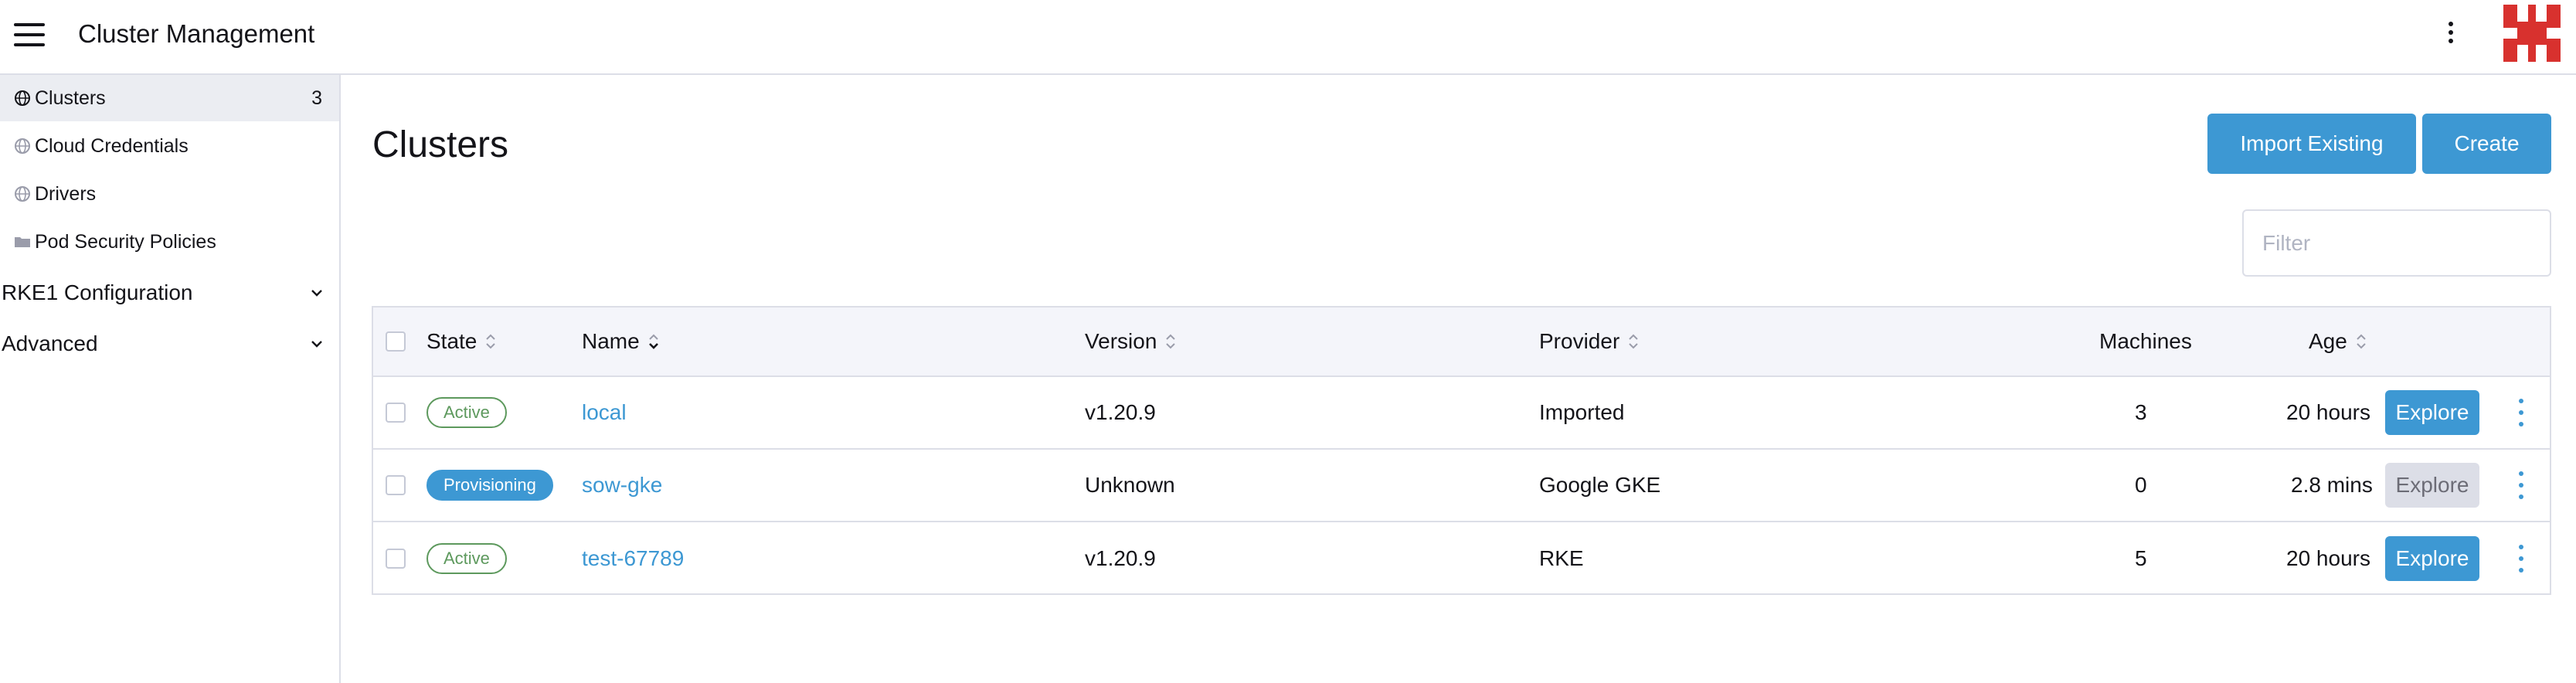  Describe the element at coordinates (1579, 341) in the screenshot. I see `column-label: Provider` at that location.